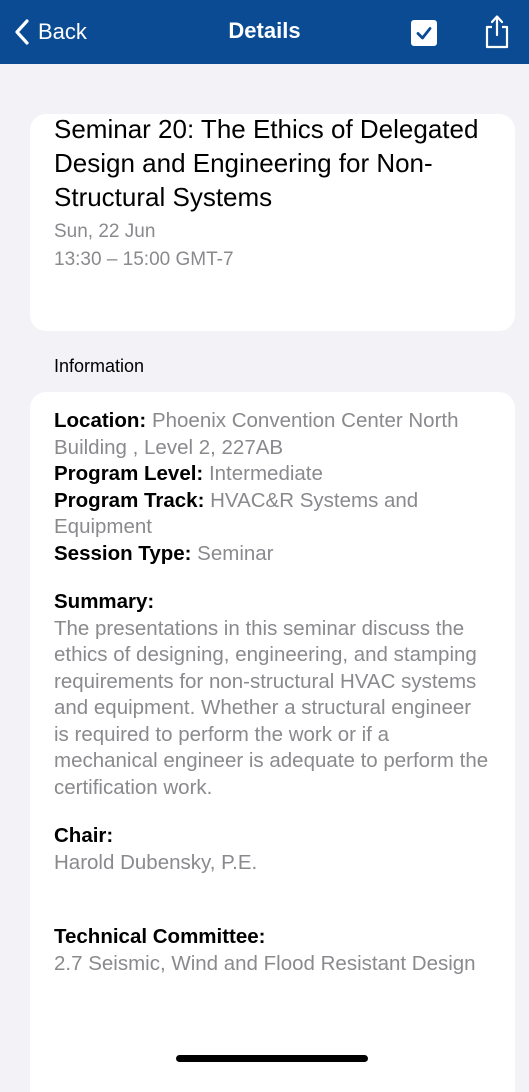 Image resolution: width=529 pixels, height=1092 pixels. Describe the element at coordinates (144, 259) in the screenshot. I see `session-time: 13:30 – 15:00 GMT-7` at that location.